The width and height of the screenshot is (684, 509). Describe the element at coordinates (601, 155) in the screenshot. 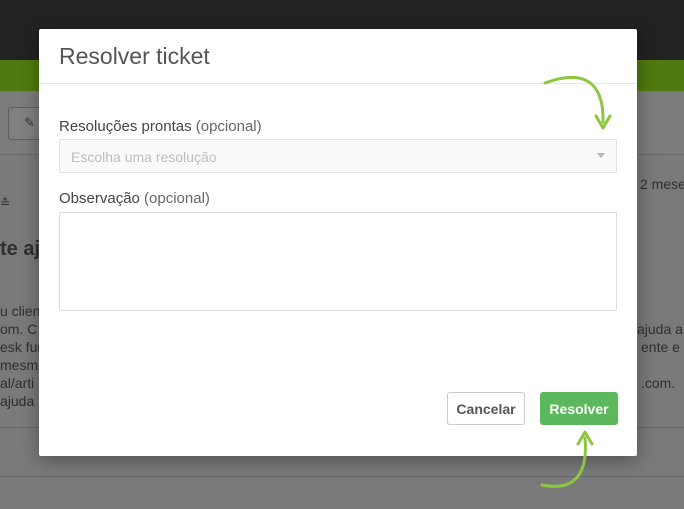

I see `chevron-down-icon` at that location.